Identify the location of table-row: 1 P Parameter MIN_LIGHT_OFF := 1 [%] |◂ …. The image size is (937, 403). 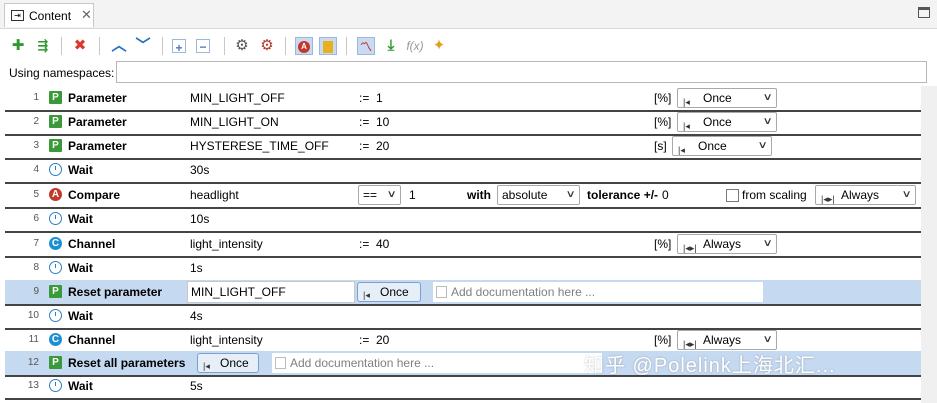
(463, 99).